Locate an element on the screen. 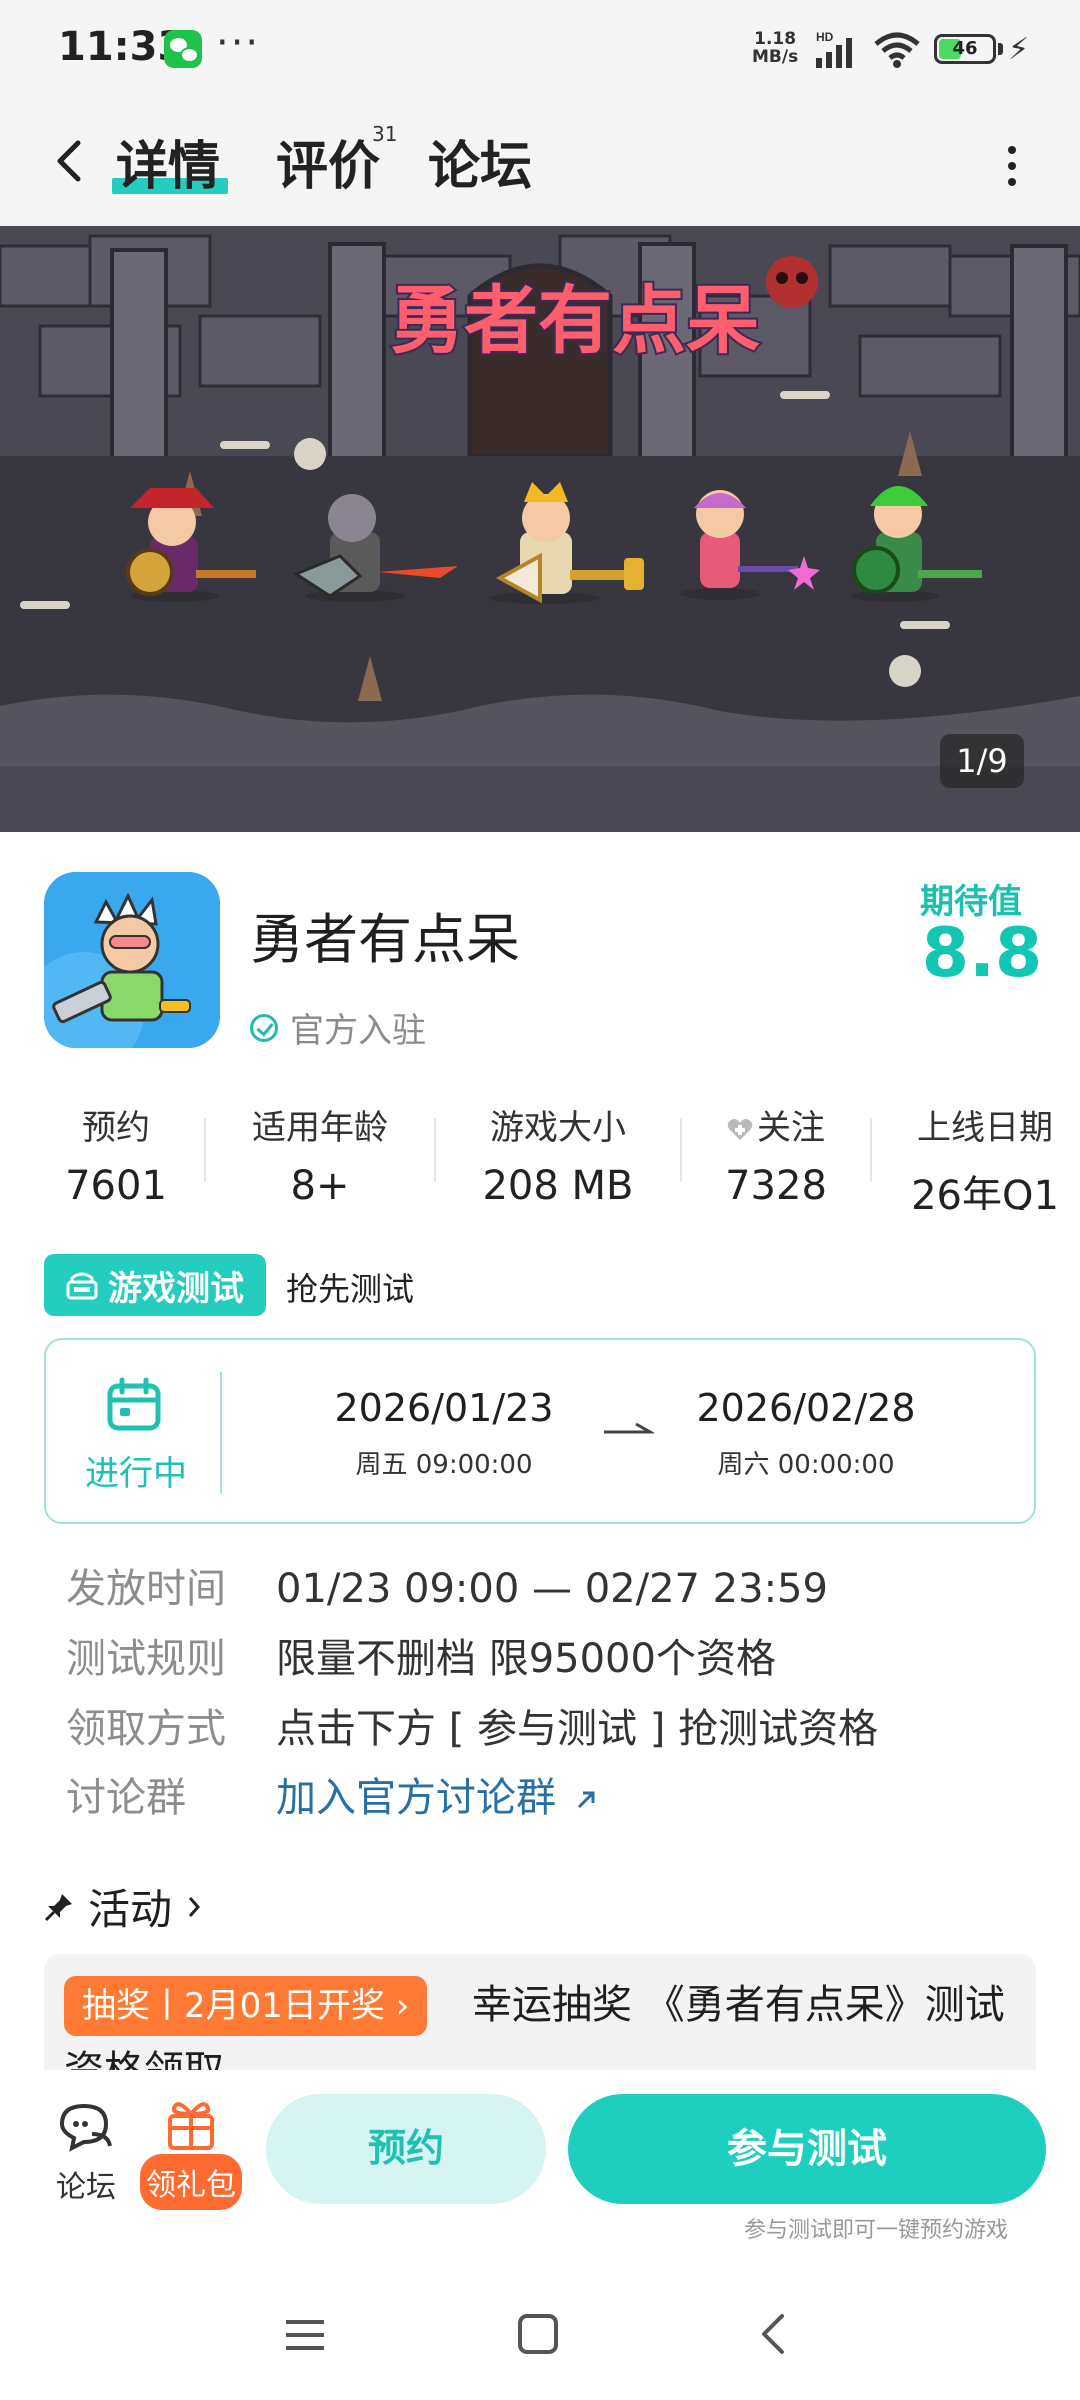  battery-icon: 46 is located at coordinates (965, 49).